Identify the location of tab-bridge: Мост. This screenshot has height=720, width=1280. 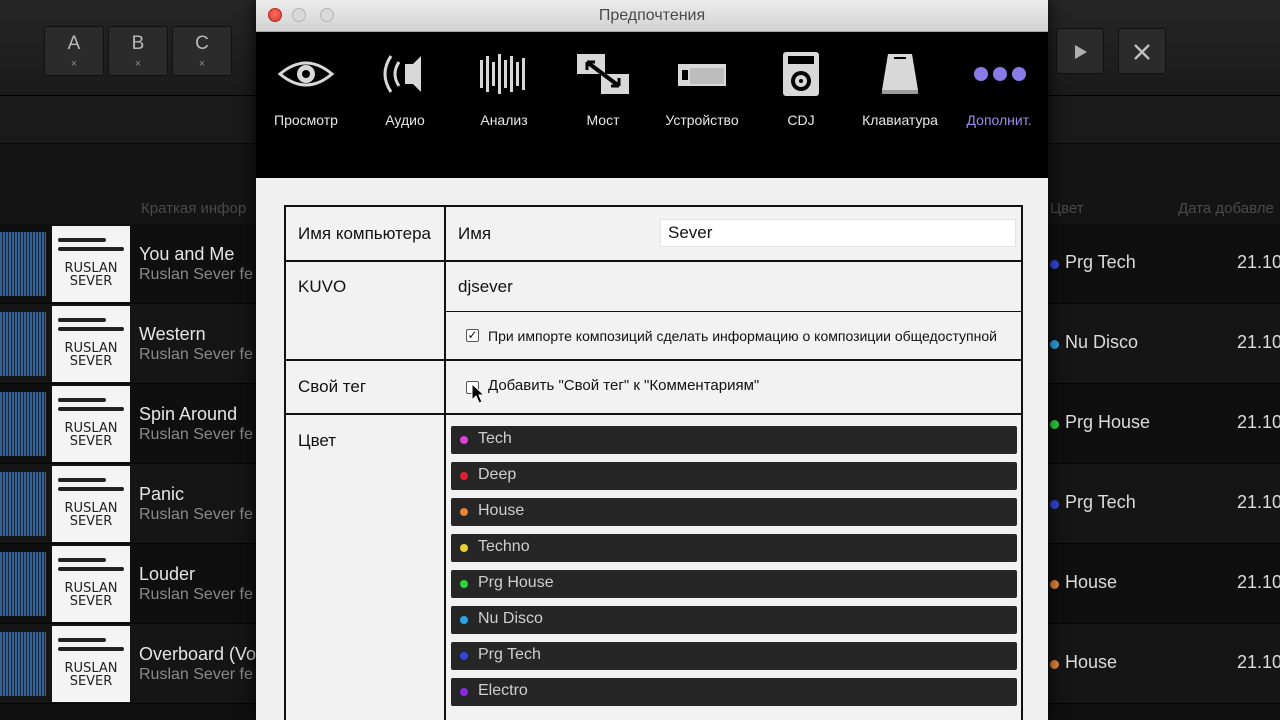
(603, 91).